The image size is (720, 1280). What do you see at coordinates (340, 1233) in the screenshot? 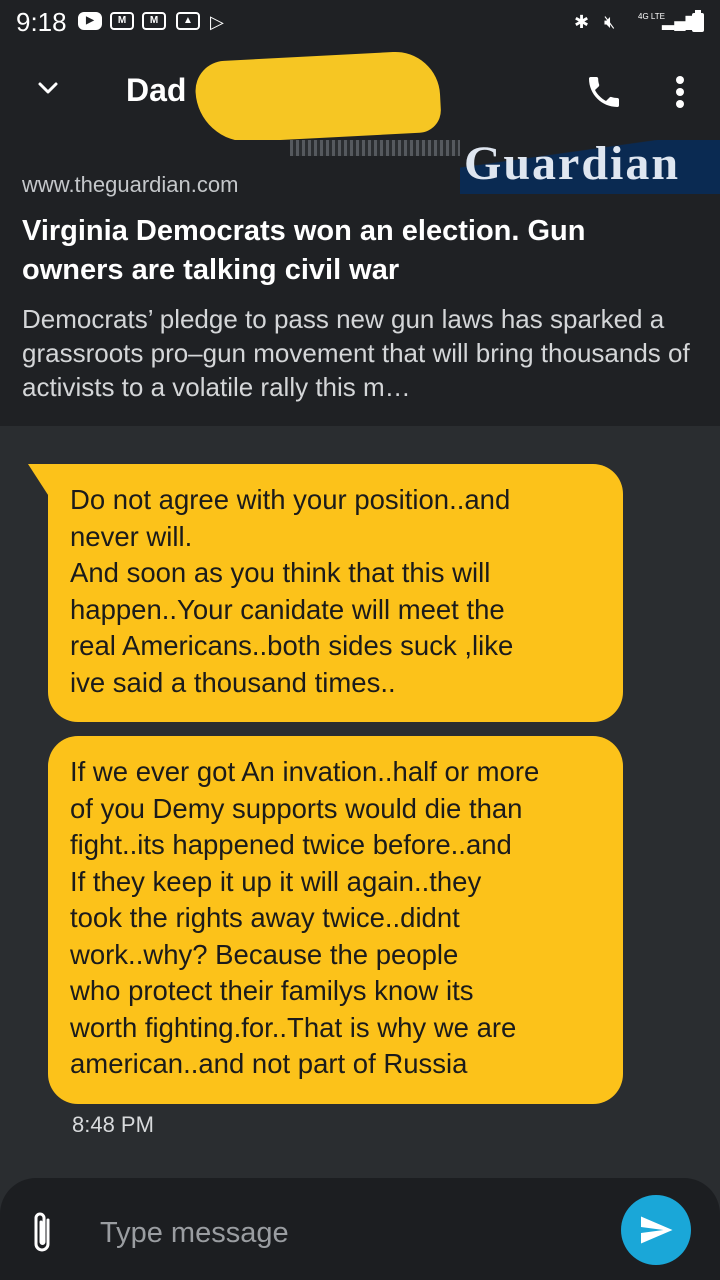
I see `message-input` at bounding box center [340, 1233].